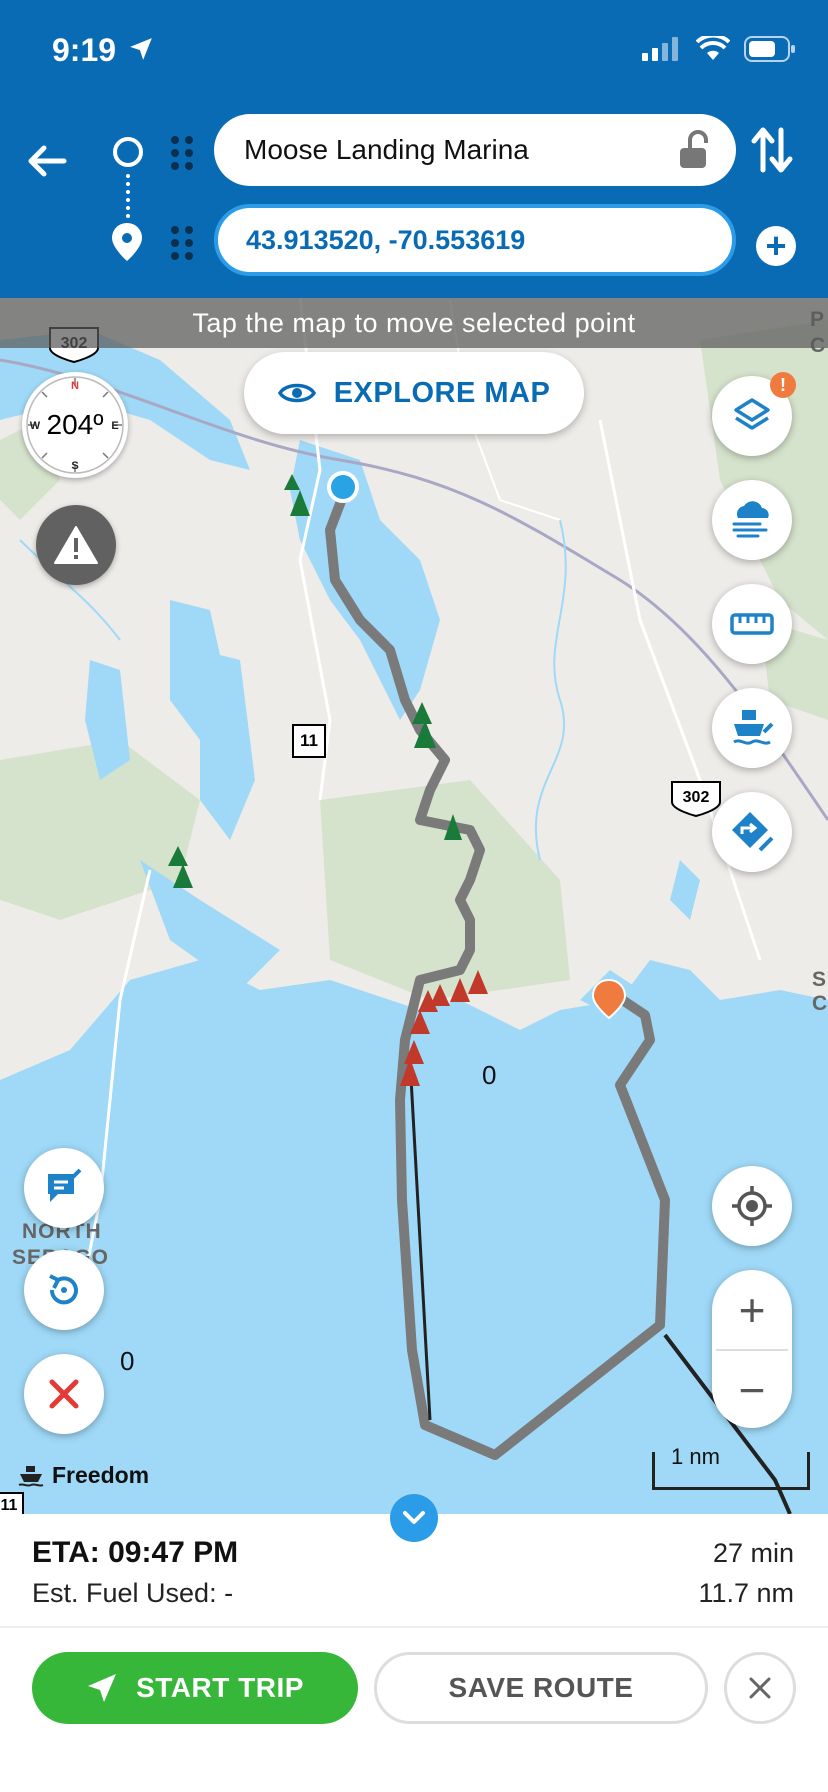 The width and height of the screenshot is (828, 1792). Describe the element at coordinates (752, 1389) in the screenshot. I see `zoom-out-button: −` at that location.